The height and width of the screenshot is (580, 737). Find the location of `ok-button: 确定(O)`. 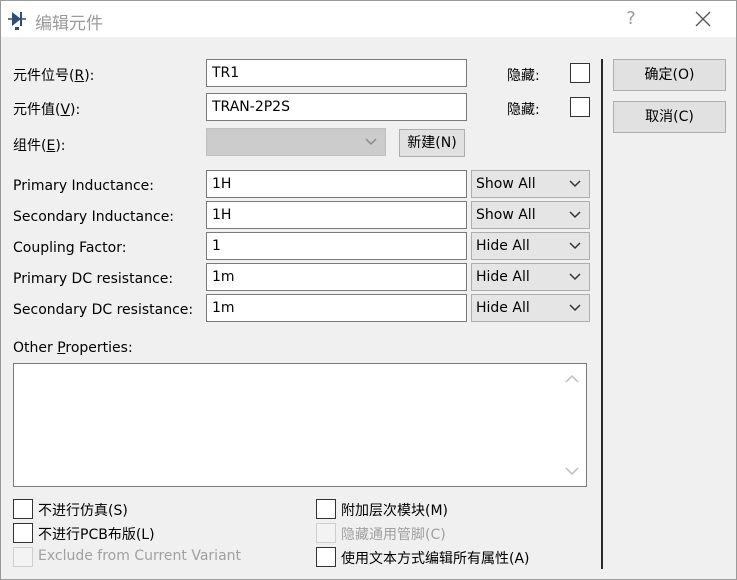

ok-button: 确定(O) is located at coordinates (669, 75).